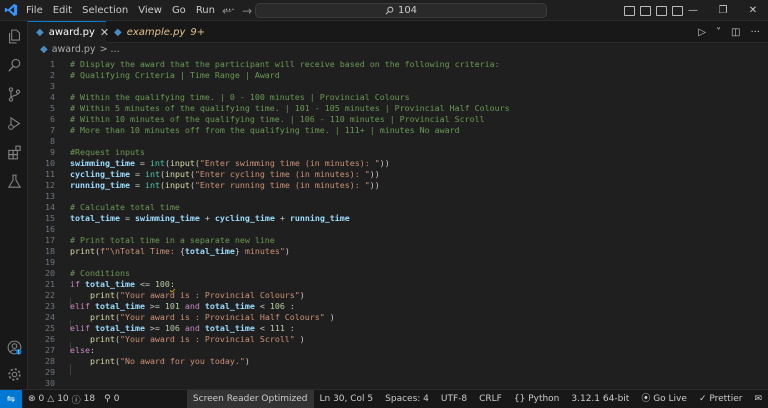  Describe the element at coordinates (394, 372) in the screenshot. I see `code-line: 29` at that location.